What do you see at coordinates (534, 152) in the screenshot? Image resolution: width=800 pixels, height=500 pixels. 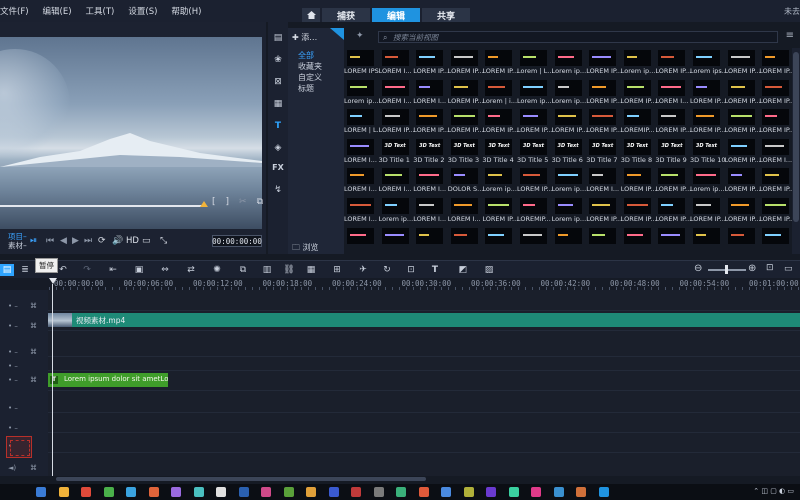 I see `title-thumbnail: 3D Text 3D Title 5` at bounding box center [534, 152].